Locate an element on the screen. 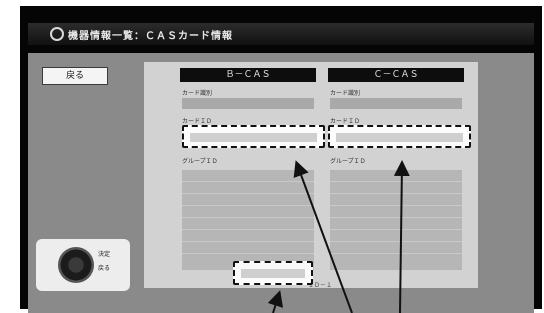  callout-box-bcas-id is located at coordinates (253, 136).